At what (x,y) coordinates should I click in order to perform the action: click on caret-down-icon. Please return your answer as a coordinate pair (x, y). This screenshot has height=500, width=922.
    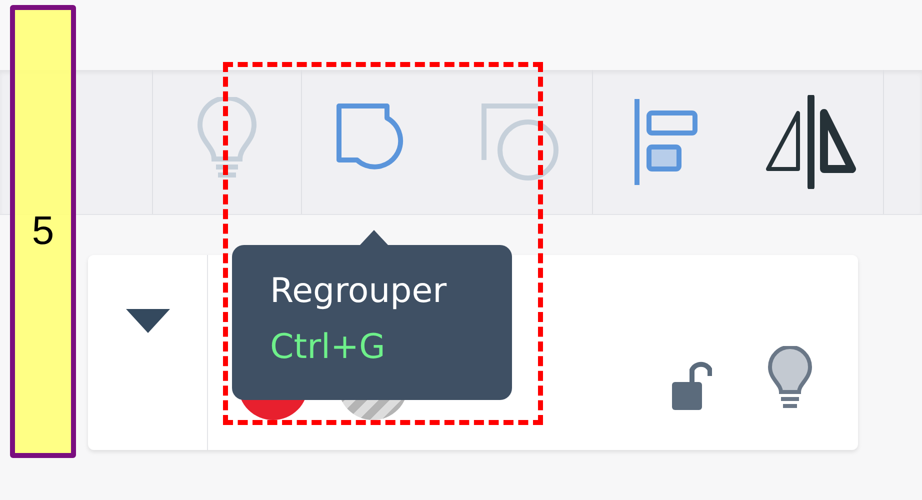
    Looking at the image, I should click on (148, 321).